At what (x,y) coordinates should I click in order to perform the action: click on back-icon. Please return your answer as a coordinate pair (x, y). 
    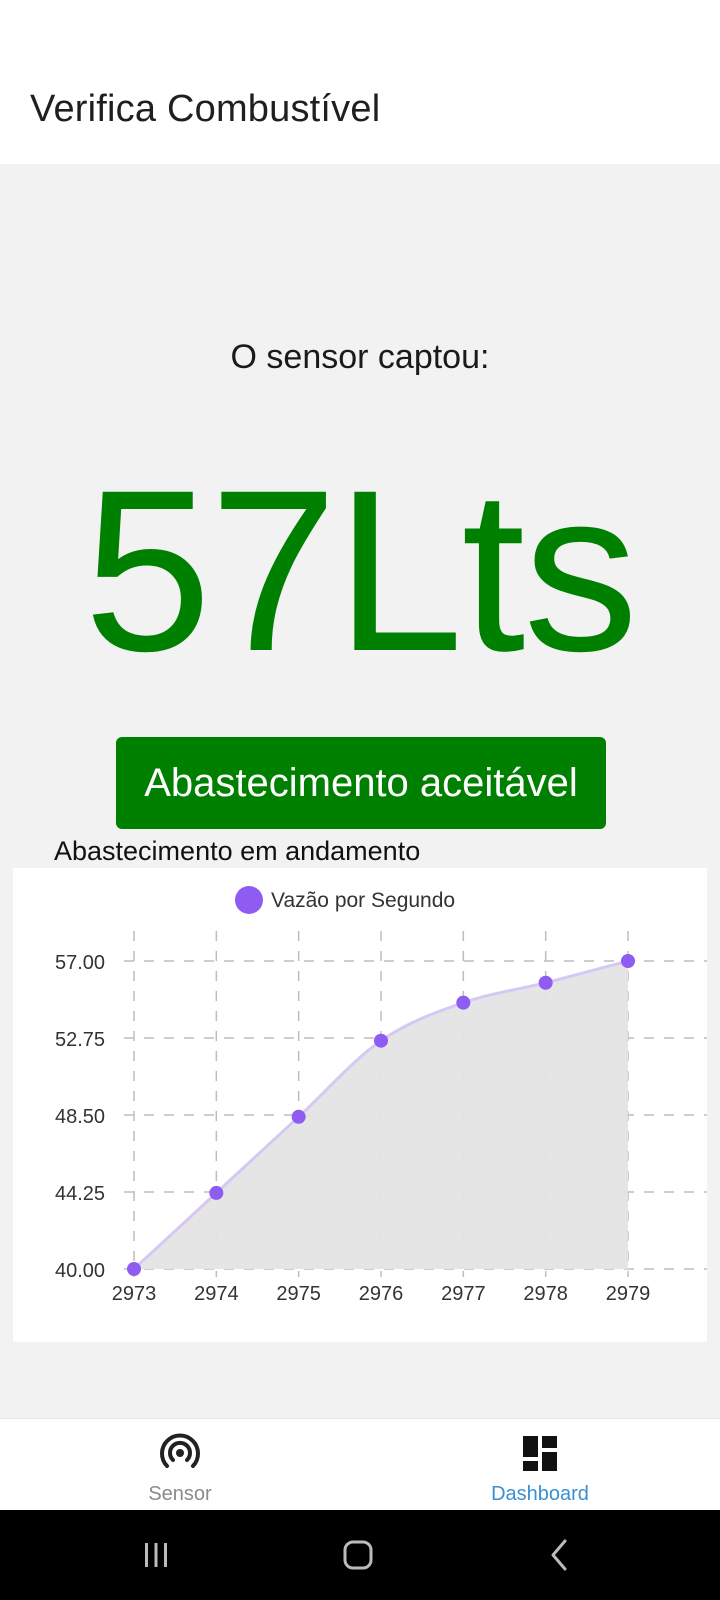
    Looking at the image, I should click on (560, 1555).